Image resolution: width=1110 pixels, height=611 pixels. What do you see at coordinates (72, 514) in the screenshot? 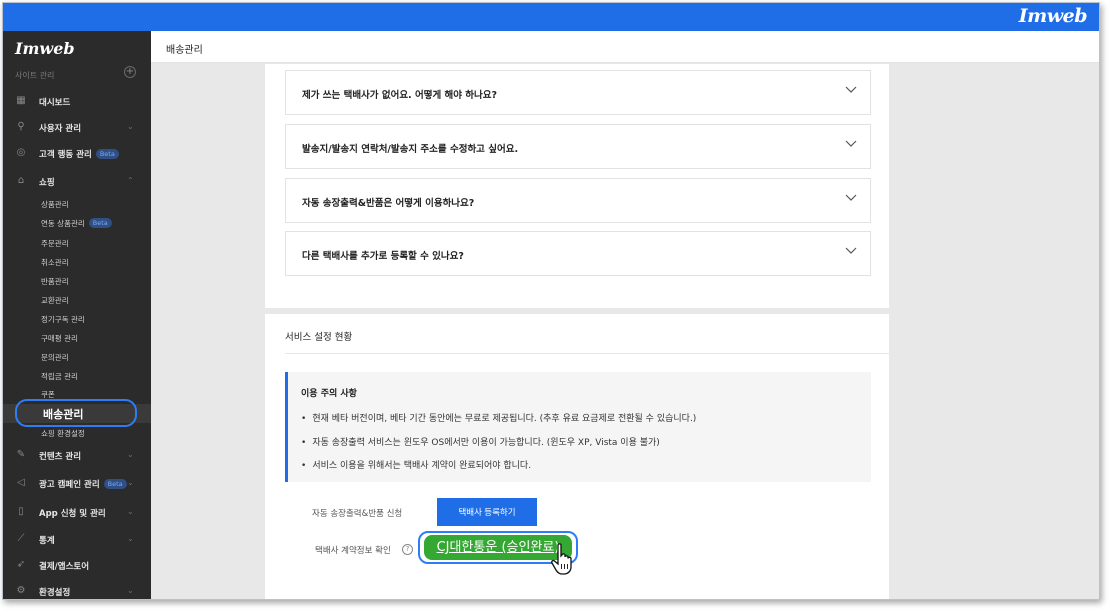
I see `sidebar-item-label: App 신청 및 관리` at bounding box center [72, 514].